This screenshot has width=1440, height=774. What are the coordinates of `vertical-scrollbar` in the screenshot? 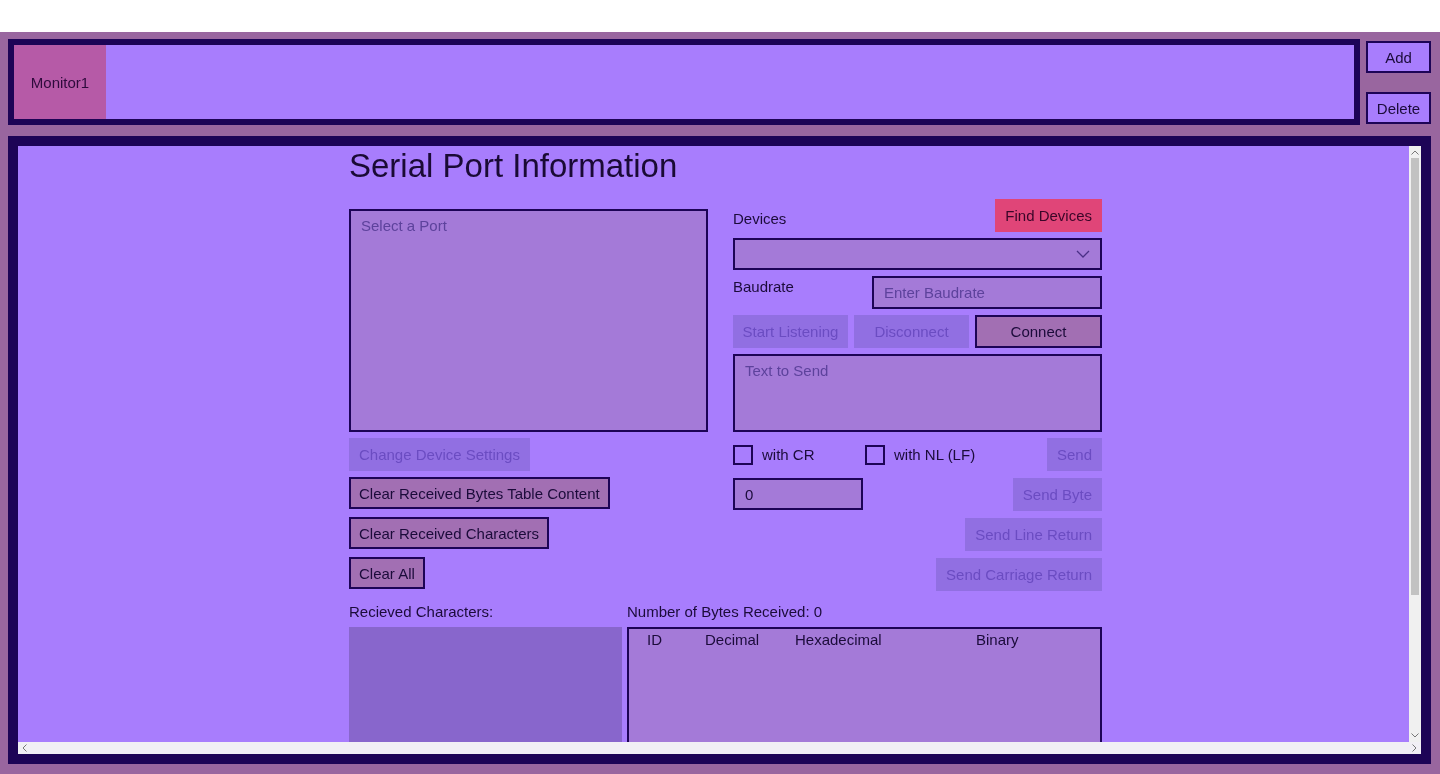 It's located at (1415, 444).